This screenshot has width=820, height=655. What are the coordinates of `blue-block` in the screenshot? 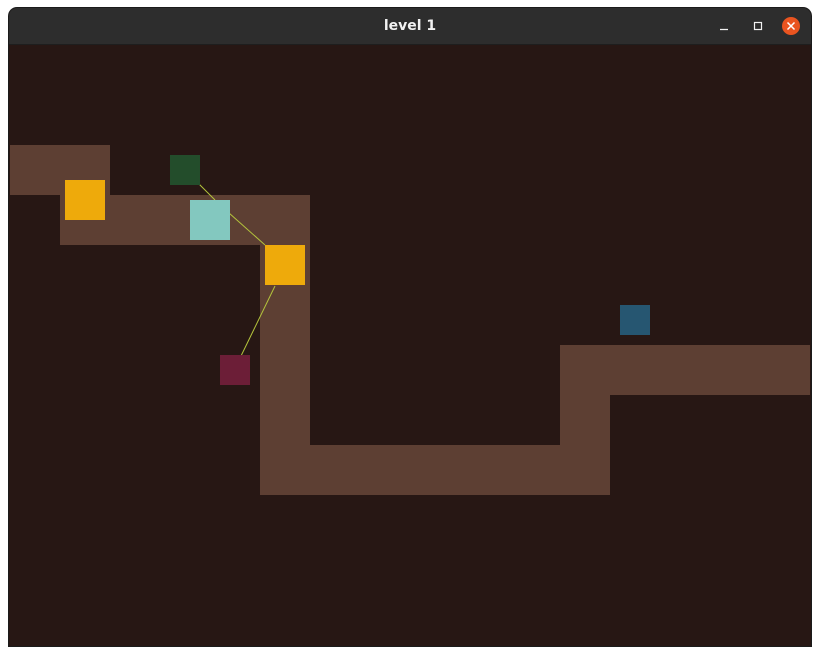 It's located at (635, 320).